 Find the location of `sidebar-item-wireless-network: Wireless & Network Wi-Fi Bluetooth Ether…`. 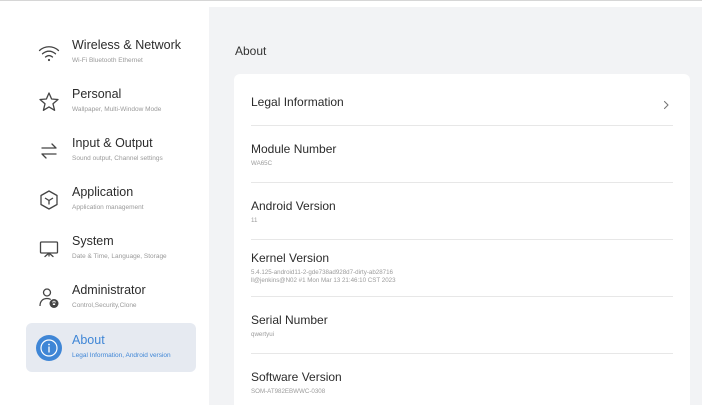

sidebar-item-wireless-network: Wireless & Network Wi-Fi Bluetooth Ether… is located at coordinates (111, 52).